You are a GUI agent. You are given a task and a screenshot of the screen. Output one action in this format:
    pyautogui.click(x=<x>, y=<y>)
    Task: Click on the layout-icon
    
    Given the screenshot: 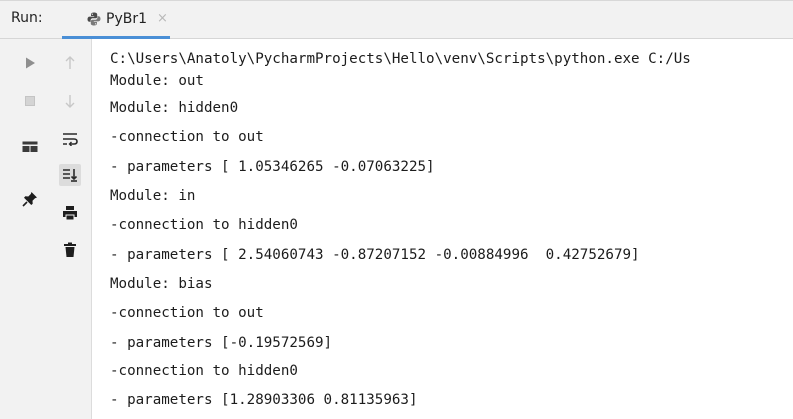 What is the action you would take?
    pyautogui.click(x=30, y=147)
    